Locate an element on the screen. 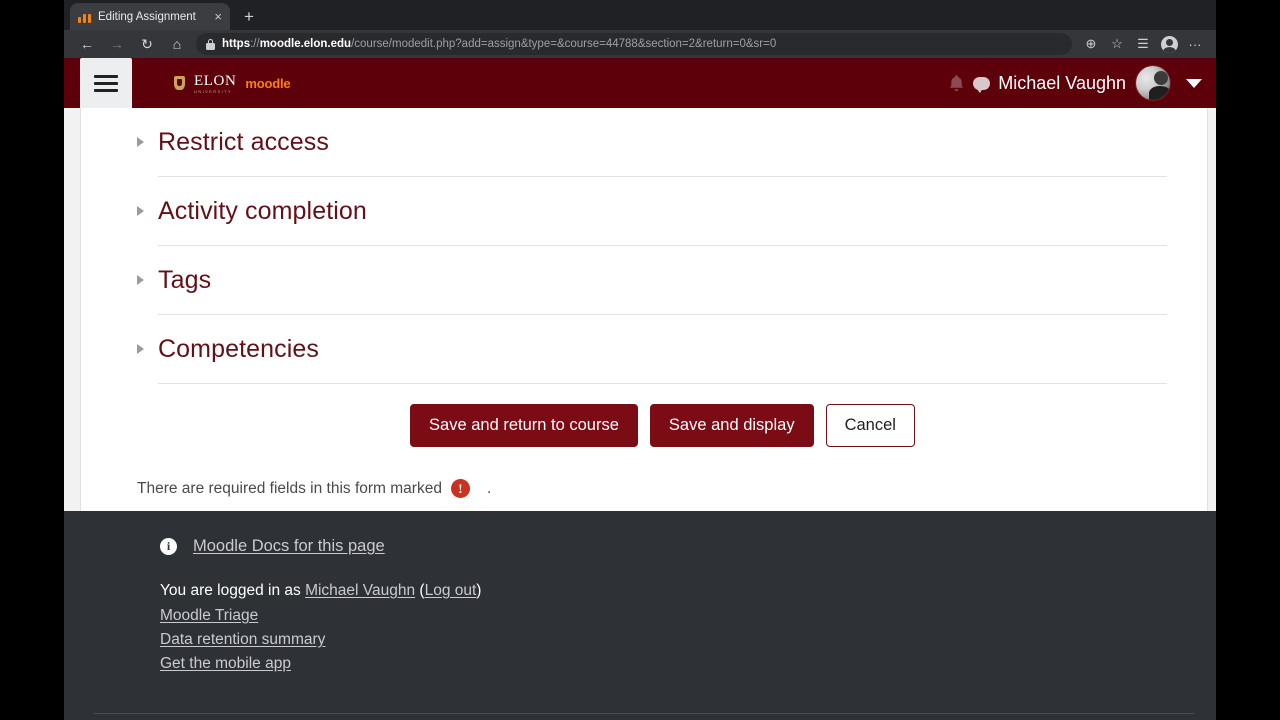 The width and height of the screenshot is (1280, 720). section-title: Activity completion is located at coordinates (262, 210).